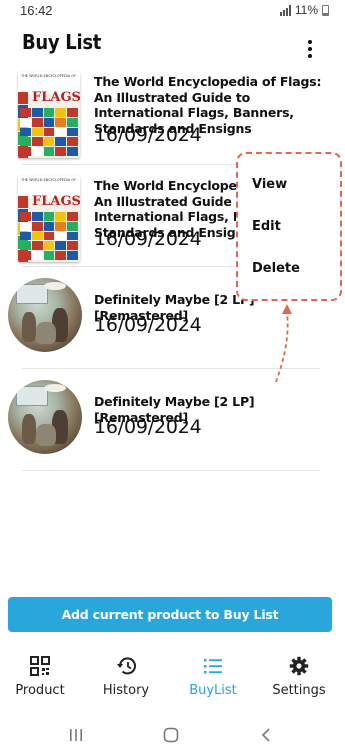  What do you see at coordinates (36, 10) in the screenshot?
I see `status-time: 16:42` at bounding box center [36, 10].